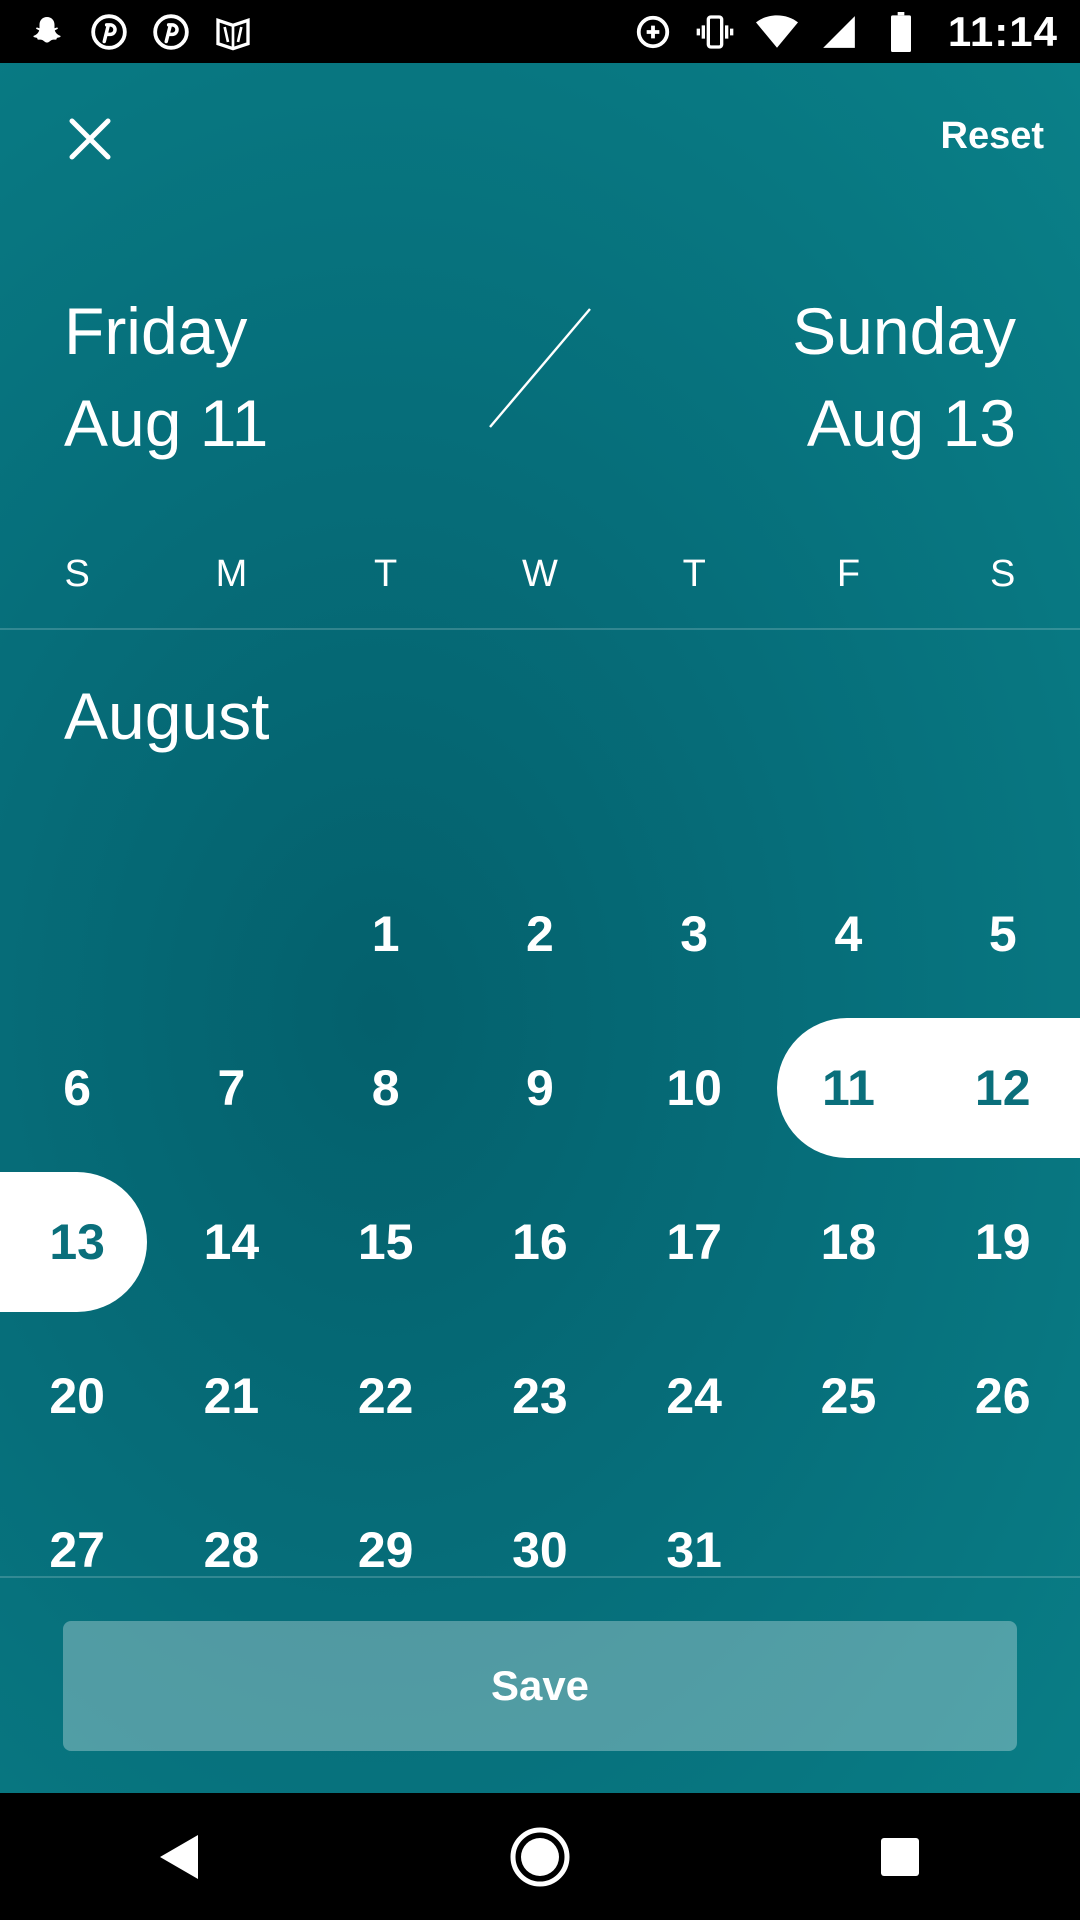 Image resolution: width=1080 pixels, height=1920 pixels. I want to click on weekday-label: W, so click(539, 574).